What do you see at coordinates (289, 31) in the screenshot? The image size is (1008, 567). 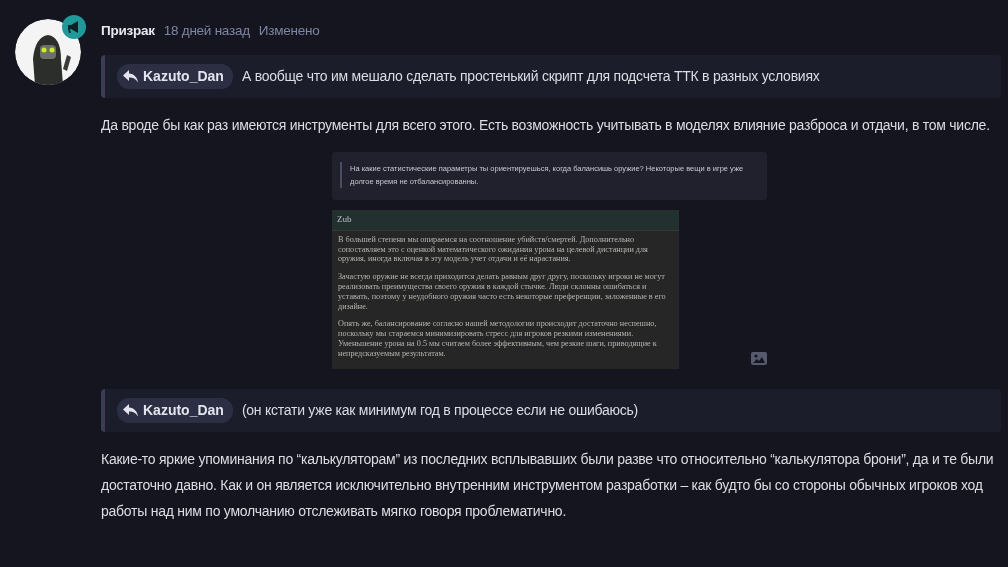 I see `edited-label: Изменено` at bounding box center [289, 31].